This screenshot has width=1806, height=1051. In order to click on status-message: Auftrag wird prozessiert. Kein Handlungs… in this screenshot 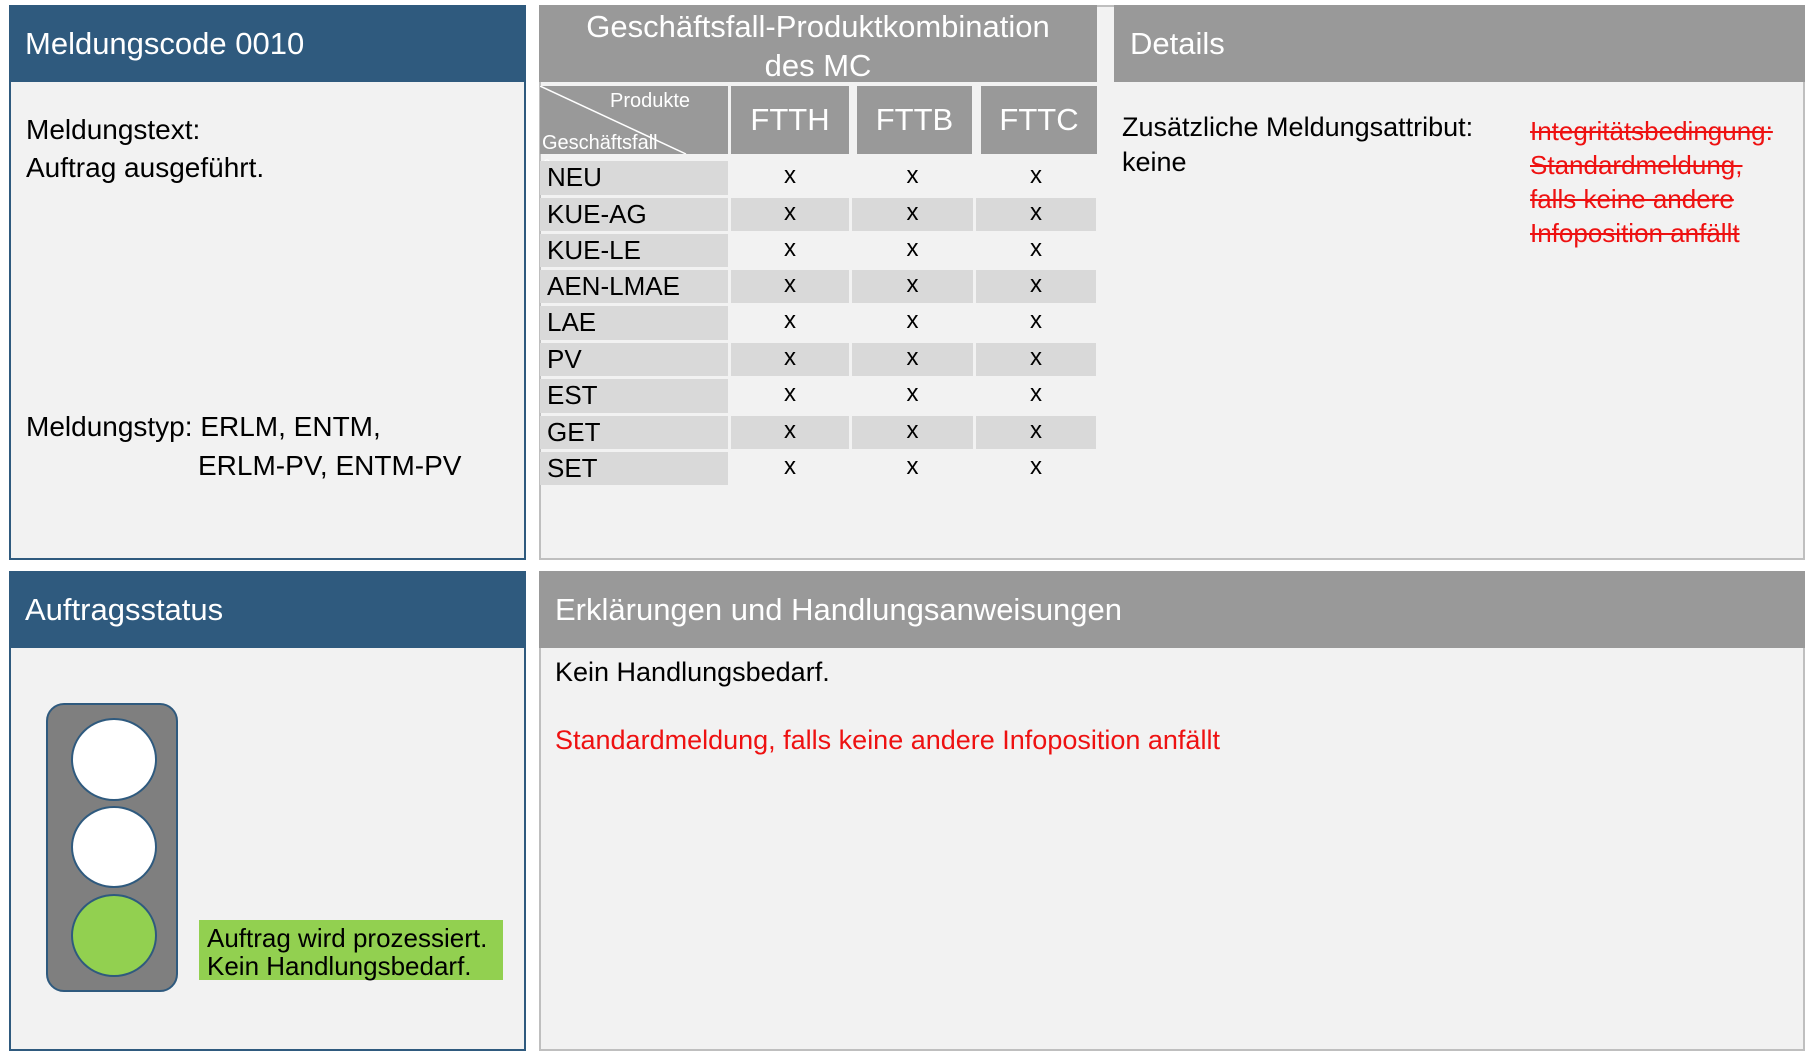, I will do `click(351, 950)`.